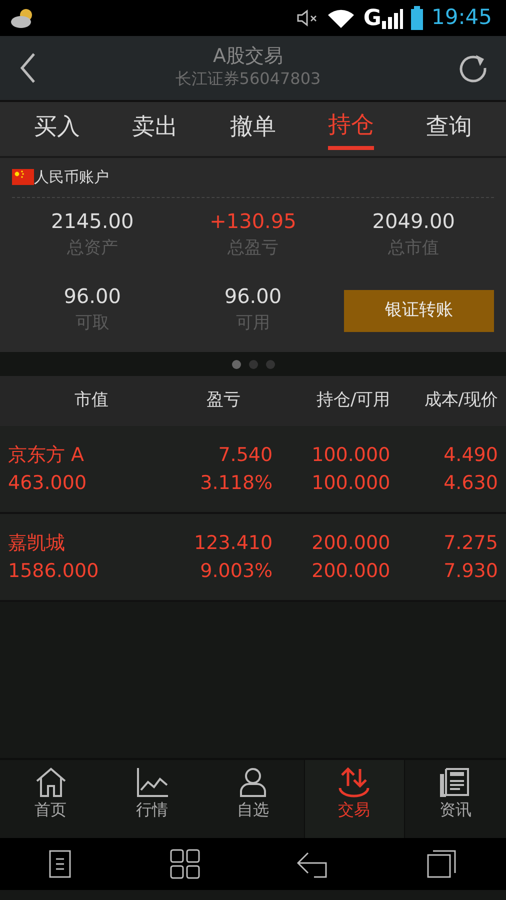 The height and width of the screenshot is (900, 506). I want to click on stat-value: +130.95, so click(253, 221).